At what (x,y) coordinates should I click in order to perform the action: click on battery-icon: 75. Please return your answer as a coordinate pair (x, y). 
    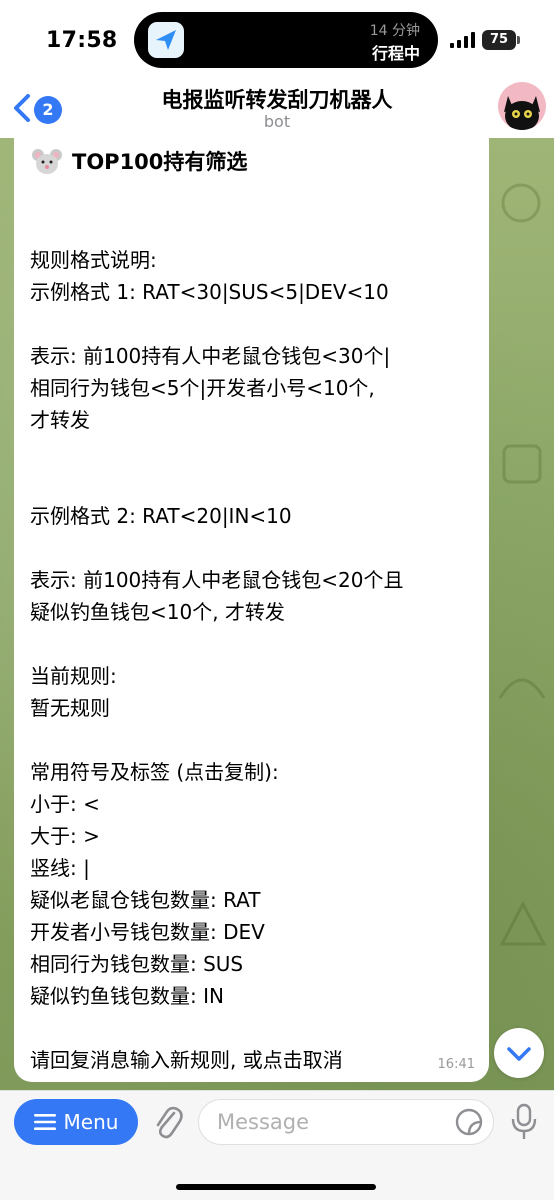
    Looking at the image, I should click on (499, 40).